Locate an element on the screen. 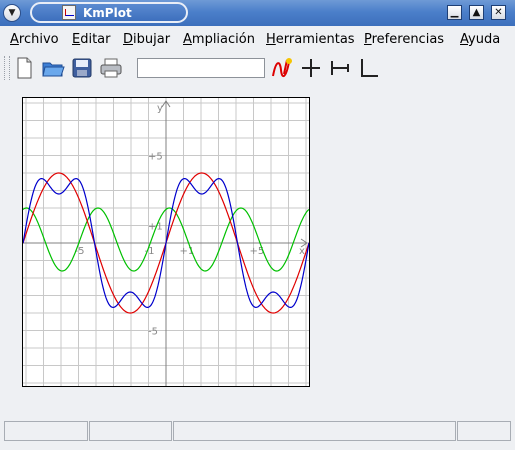  menu-label: ibujar is located at coordinates (152, 39).